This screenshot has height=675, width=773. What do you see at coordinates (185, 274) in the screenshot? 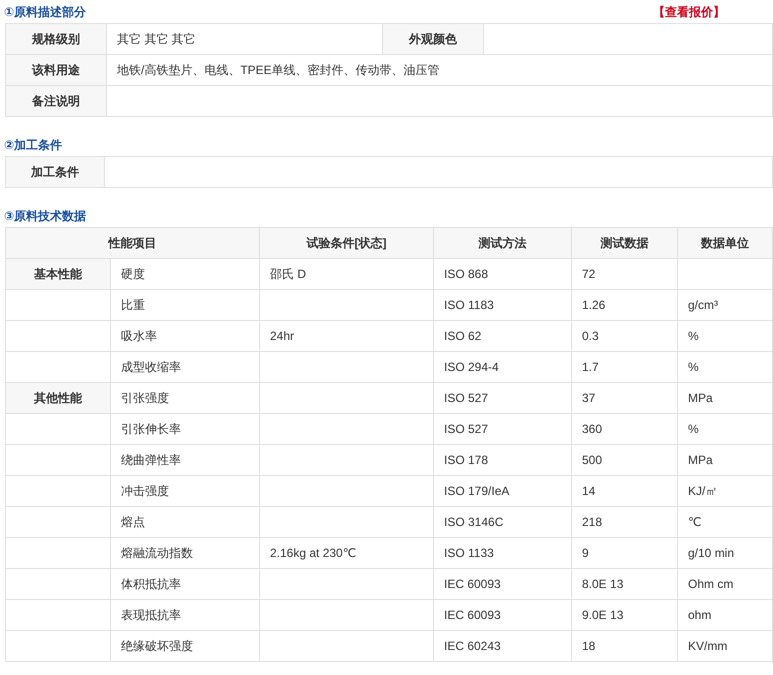
I see `table-cell: 硬度` at bounding box center [185, 274].